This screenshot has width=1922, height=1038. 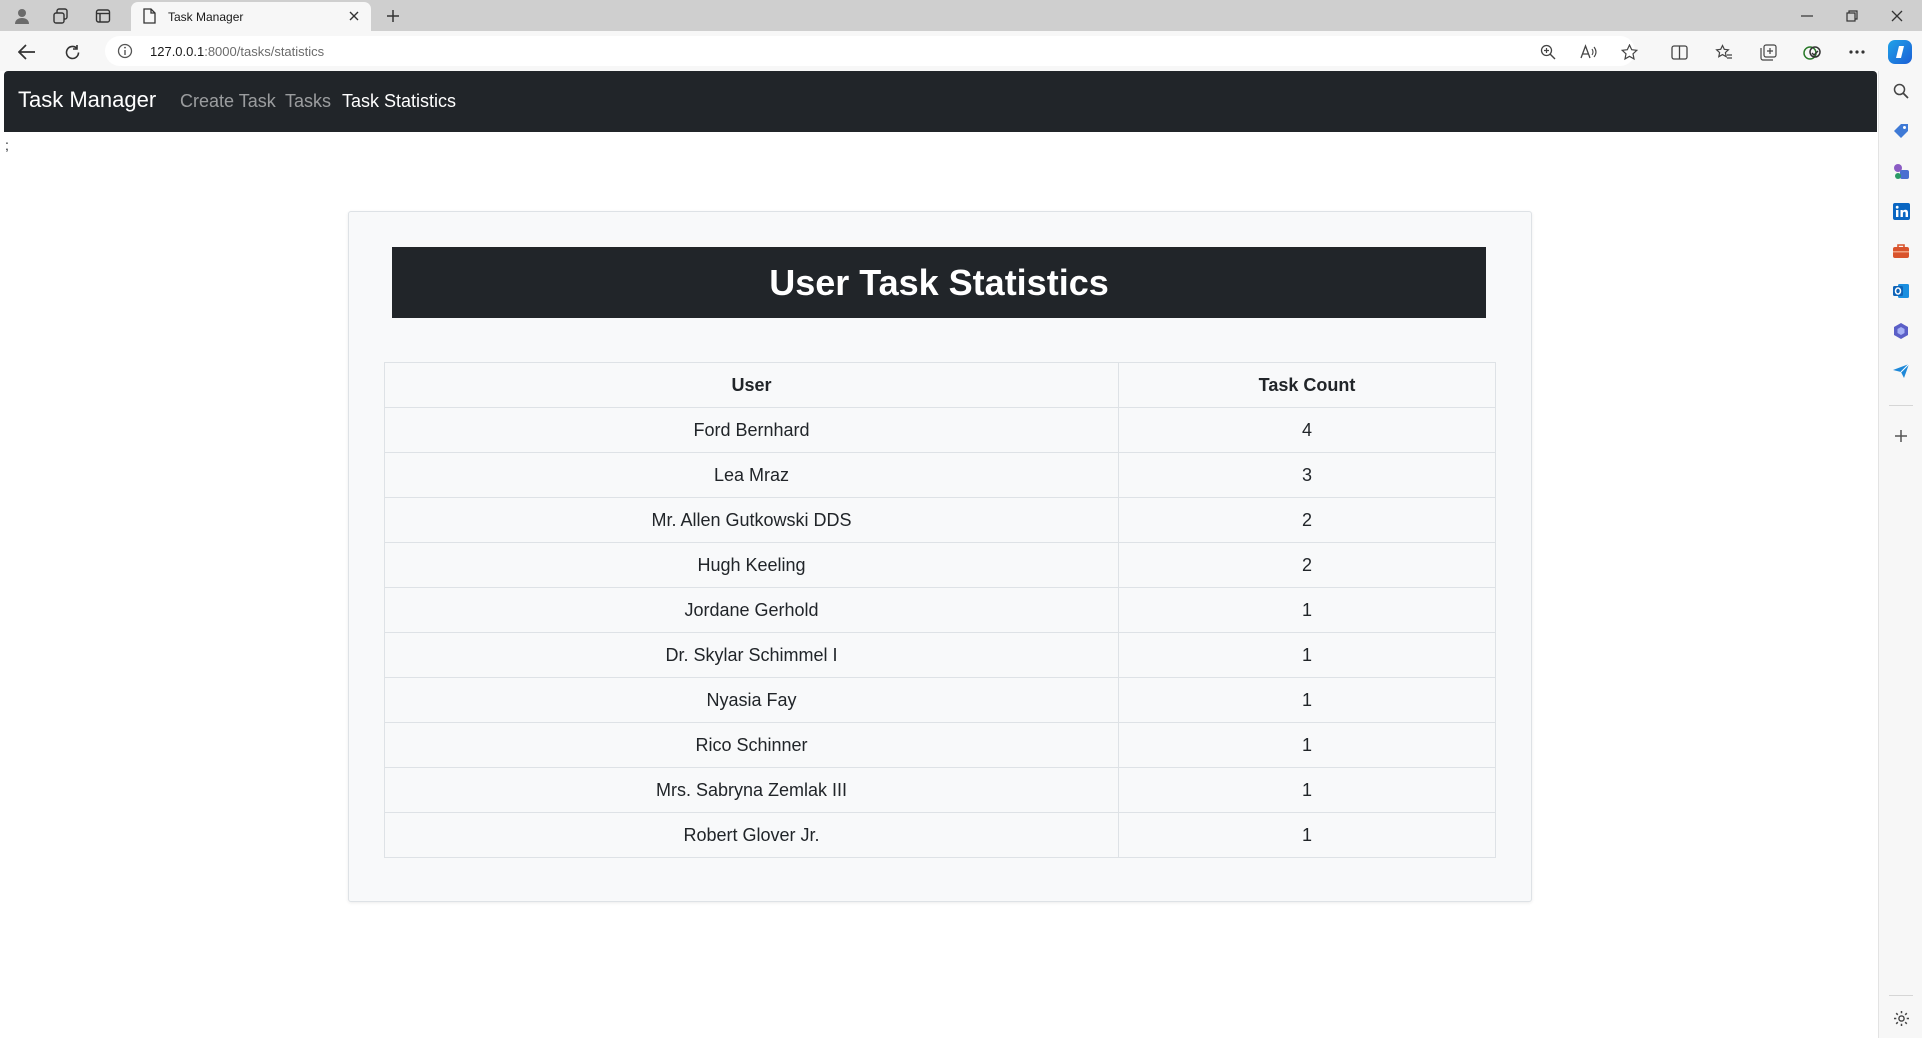 I want to click on copilot-icon, so click(x=1900, y=52).